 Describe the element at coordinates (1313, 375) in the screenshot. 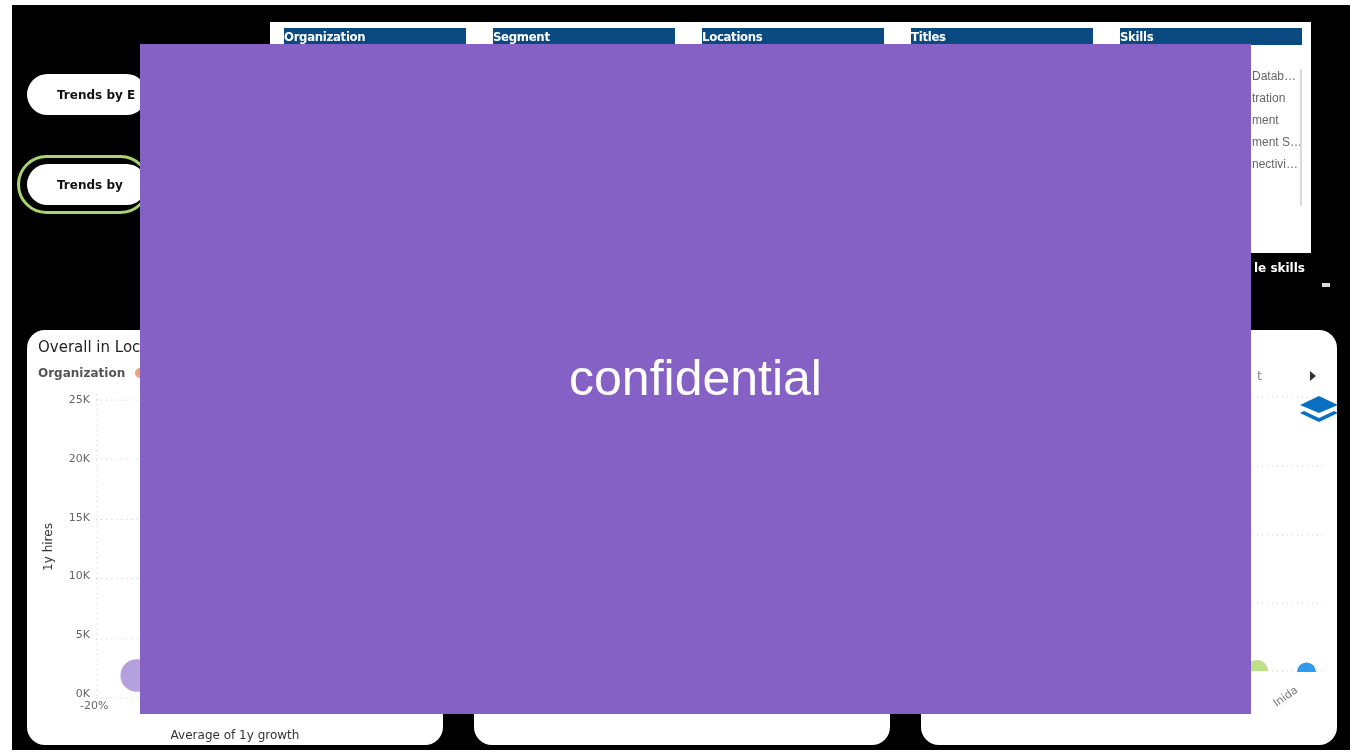

I see `caret-right-icon` at that location.